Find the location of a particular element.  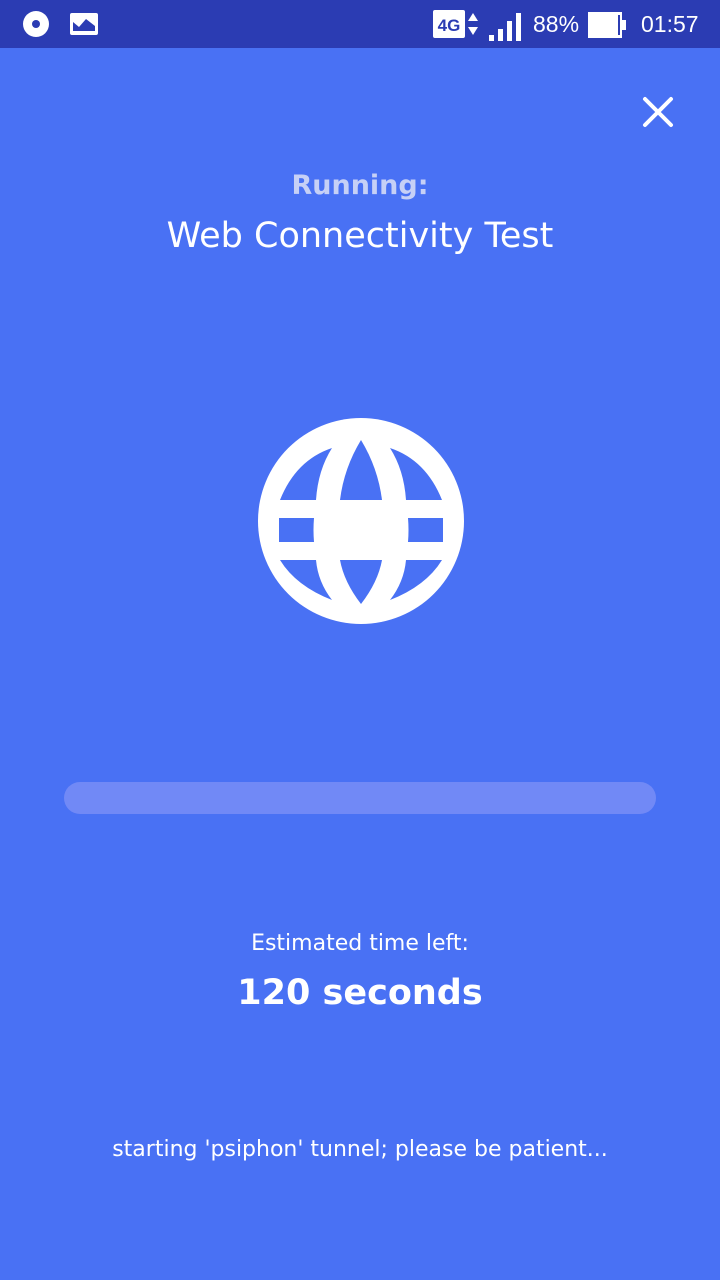

globe-icon is located at coordinates (361, 521).